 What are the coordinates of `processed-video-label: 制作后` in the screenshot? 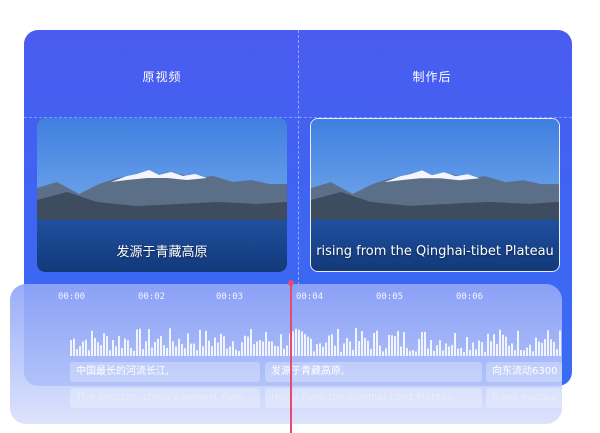 It's located at (432, 77).